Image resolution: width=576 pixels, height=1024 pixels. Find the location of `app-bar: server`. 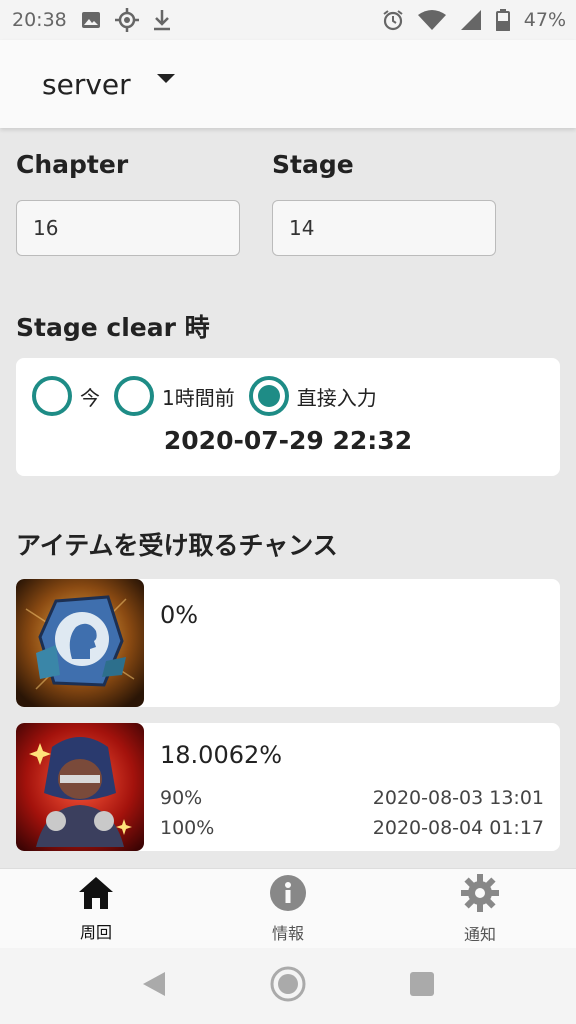

app-bar: server is located at coordinates (288, 84).